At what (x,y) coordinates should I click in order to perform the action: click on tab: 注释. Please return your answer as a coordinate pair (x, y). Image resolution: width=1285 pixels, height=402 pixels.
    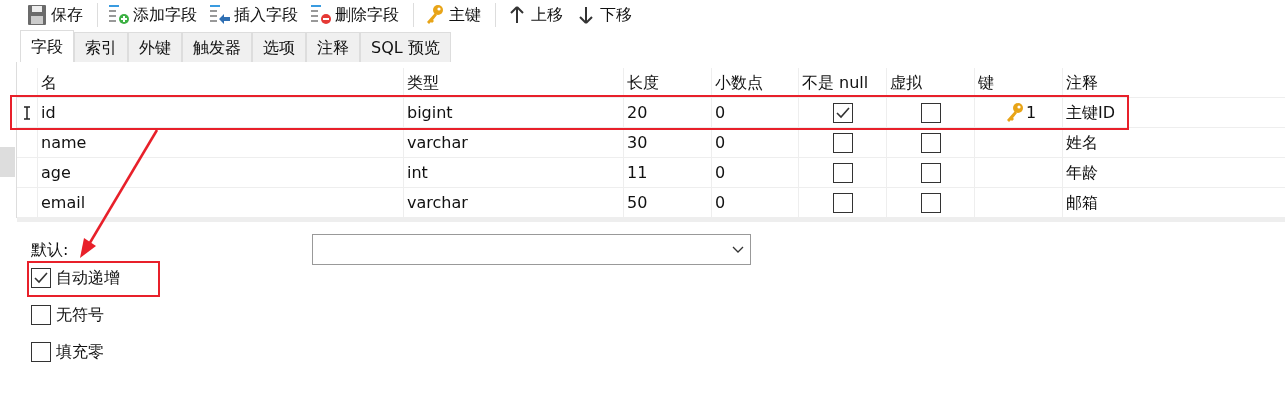
    Looking at the image, I should click on (333, 47).